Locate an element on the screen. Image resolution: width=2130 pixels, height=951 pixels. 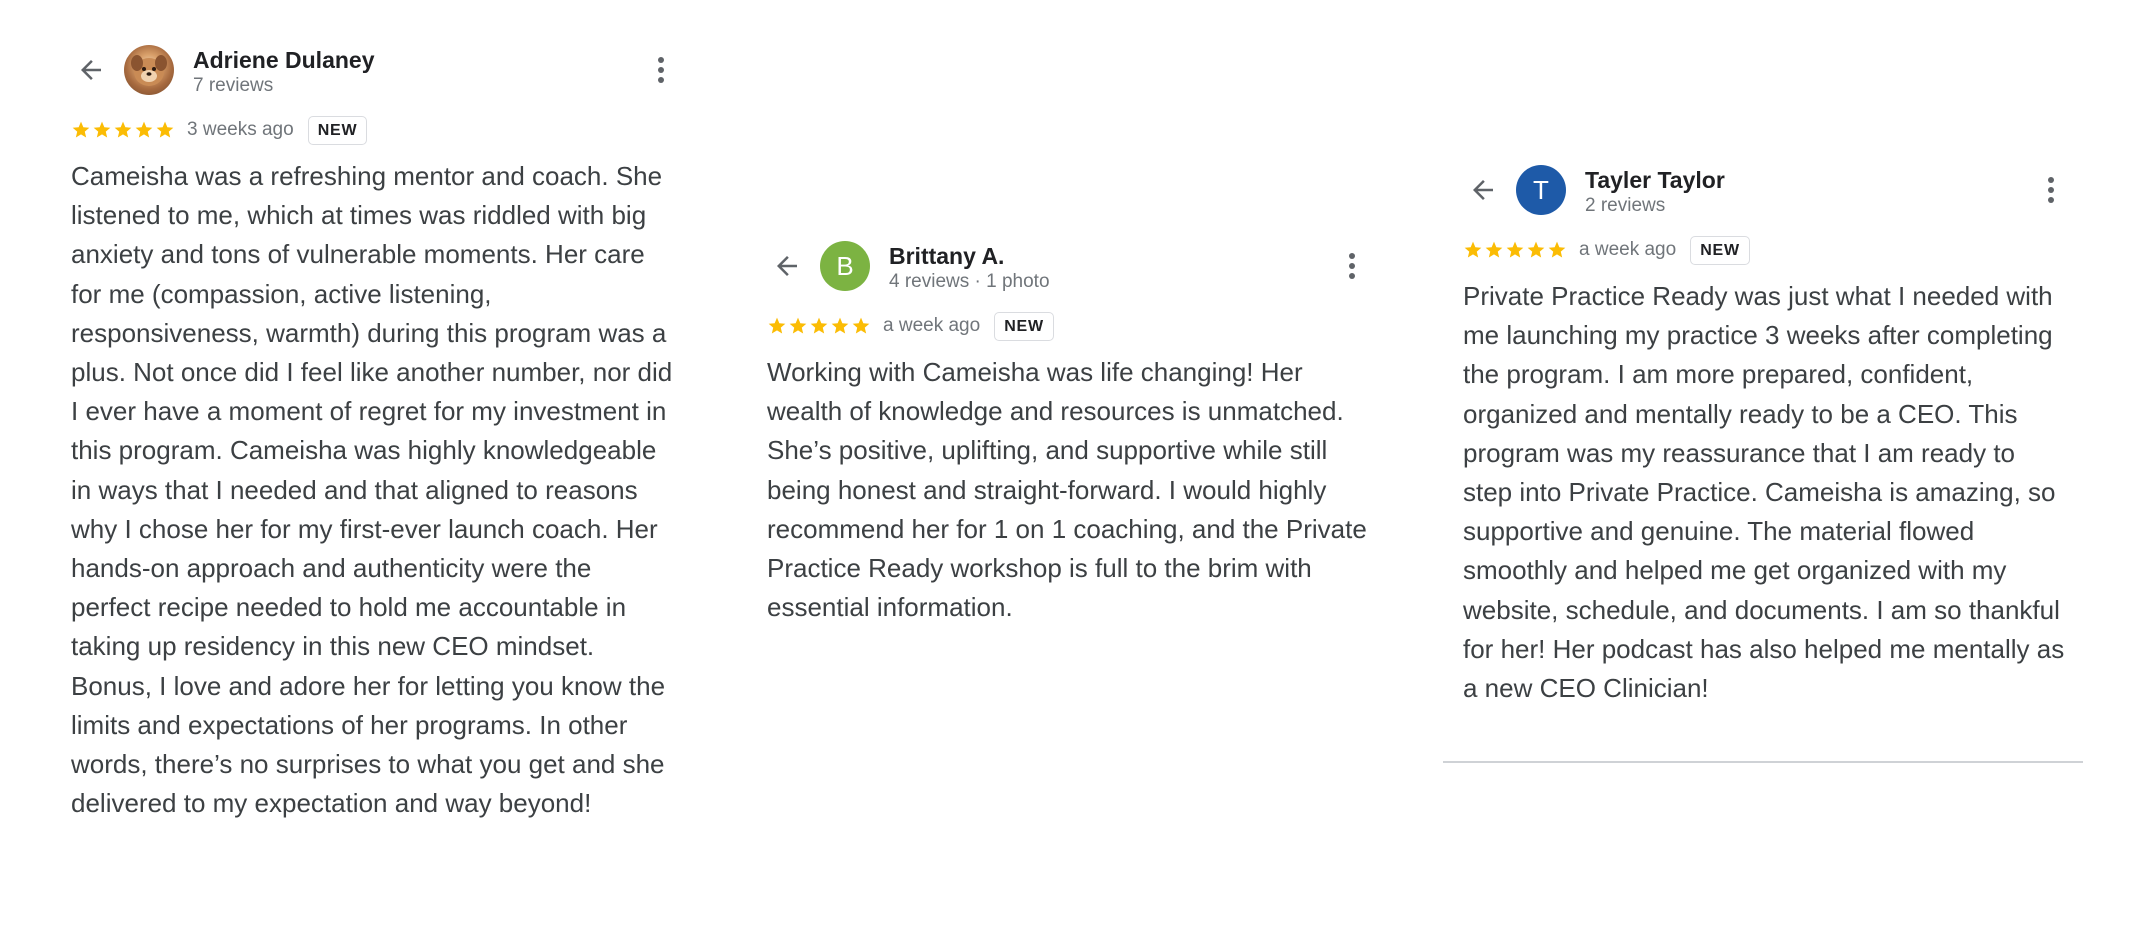
avatar is located at coordinates (149, 70).